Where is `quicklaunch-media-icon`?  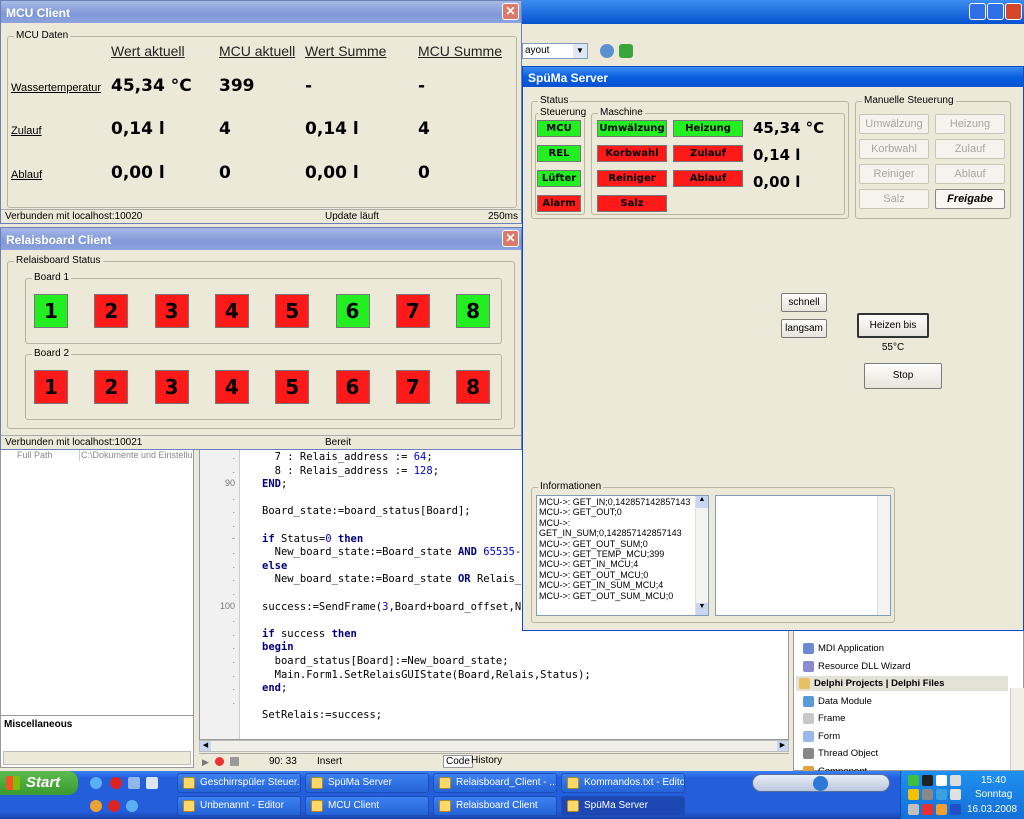 quicklaunch-media-icon is located at coordinates (134, 783).